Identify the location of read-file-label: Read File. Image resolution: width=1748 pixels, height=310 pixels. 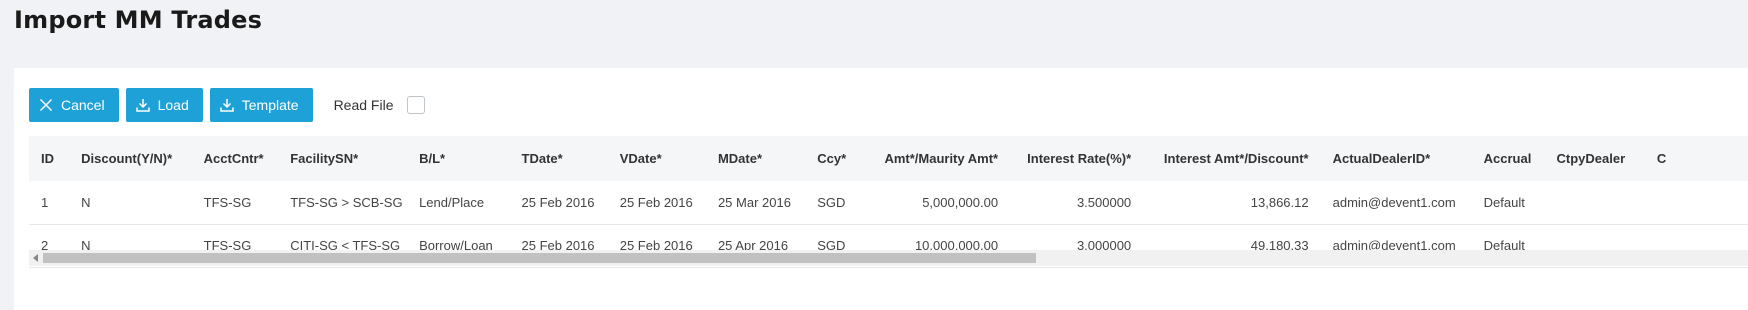
(363, 105).